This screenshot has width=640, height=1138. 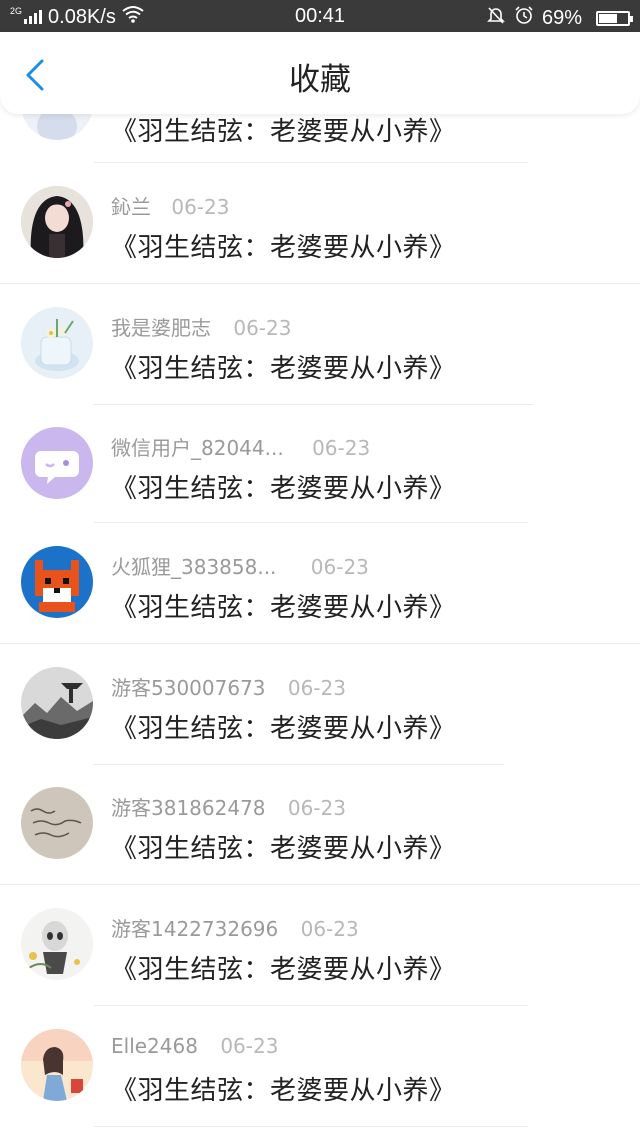 I want to click on status-bar: 2G 0.08K/s 00:41 69%, so click(x=320, y=16).